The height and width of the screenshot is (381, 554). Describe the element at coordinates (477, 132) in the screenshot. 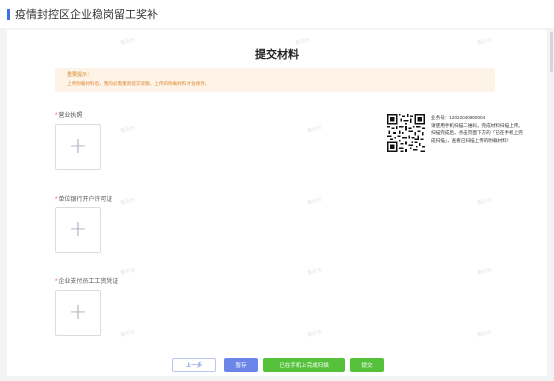

I see `qr-instruction-line: 扫描完成后，点击页面下方的「已在手机上完` at that location.